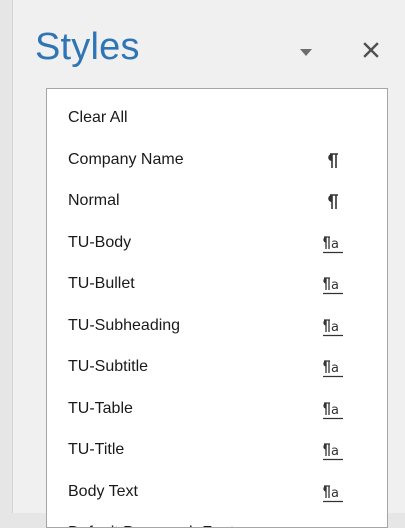 Image resolution: width=405 pixels, height=528 pixels. I want to click on style-item-label: TU-Table, so click(100, 408).